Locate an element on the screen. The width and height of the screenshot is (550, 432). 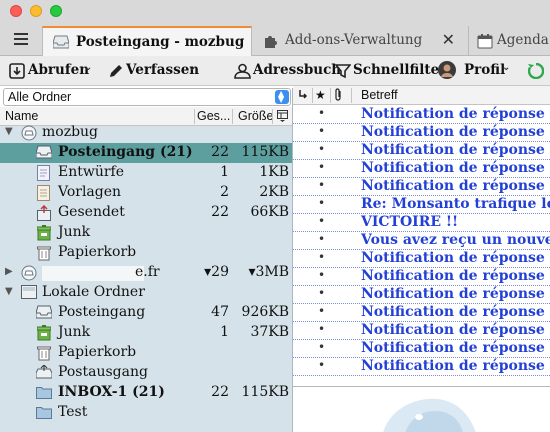
tab-inbox: Posteingang - mozbug is located at coordinates (147, 41).